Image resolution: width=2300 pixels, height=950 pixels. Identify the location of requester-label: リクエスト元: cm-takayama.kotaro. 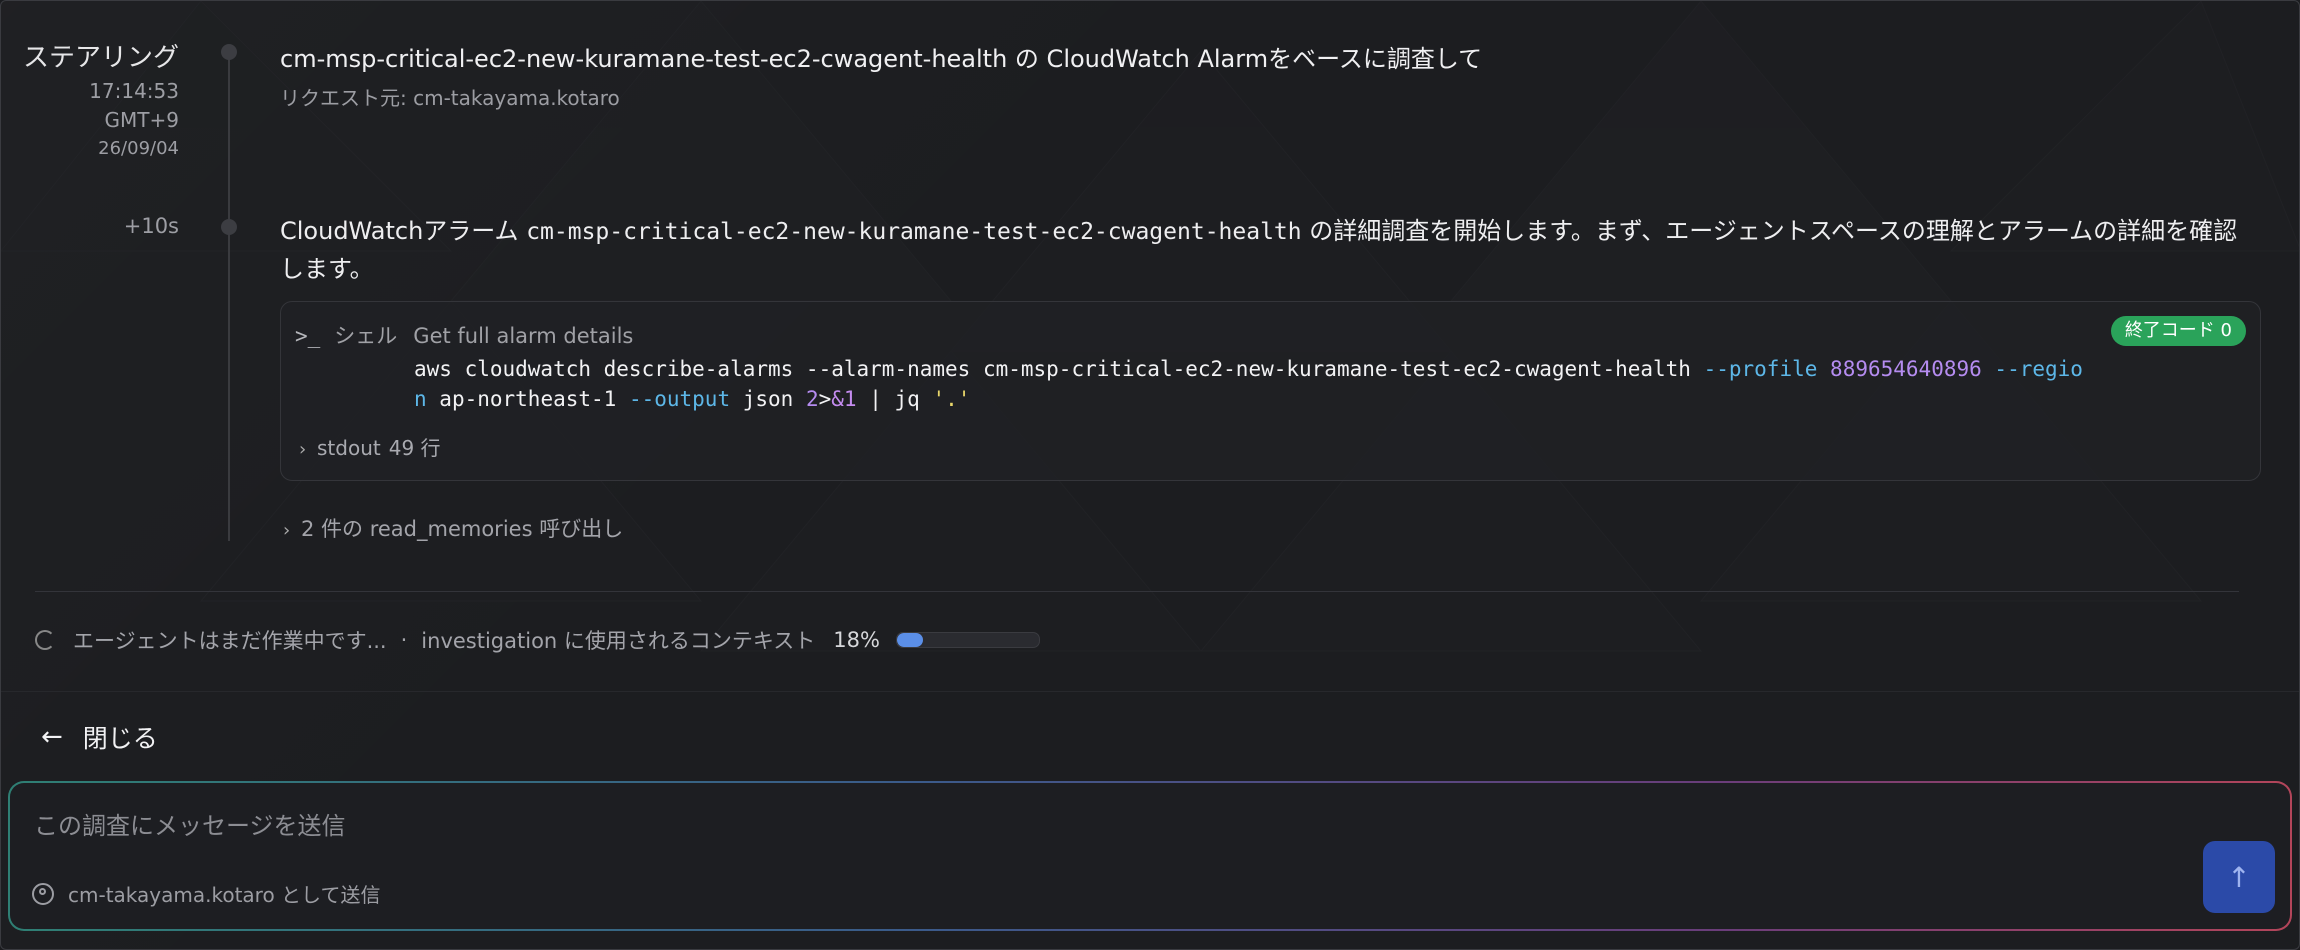
(450, 98).